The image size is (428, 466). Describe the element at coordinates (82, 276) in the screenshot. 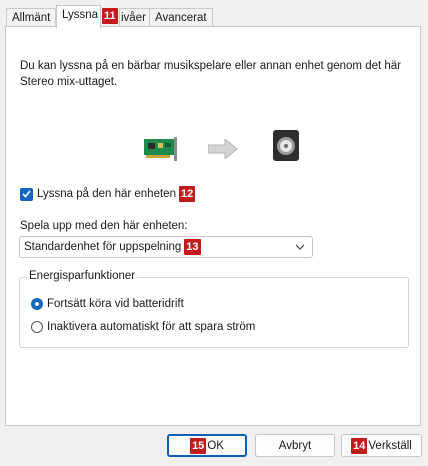

I see `power-saving-title: Energisparfunktioner` at that location.